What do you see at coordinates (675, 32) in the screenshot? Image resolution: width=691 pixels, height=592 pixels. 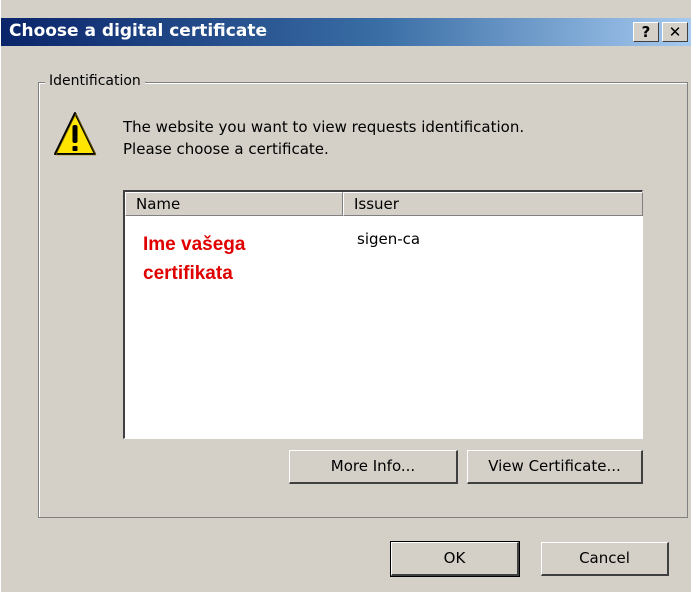 I see `close-button: ✕` at bounding box center [675, 32].